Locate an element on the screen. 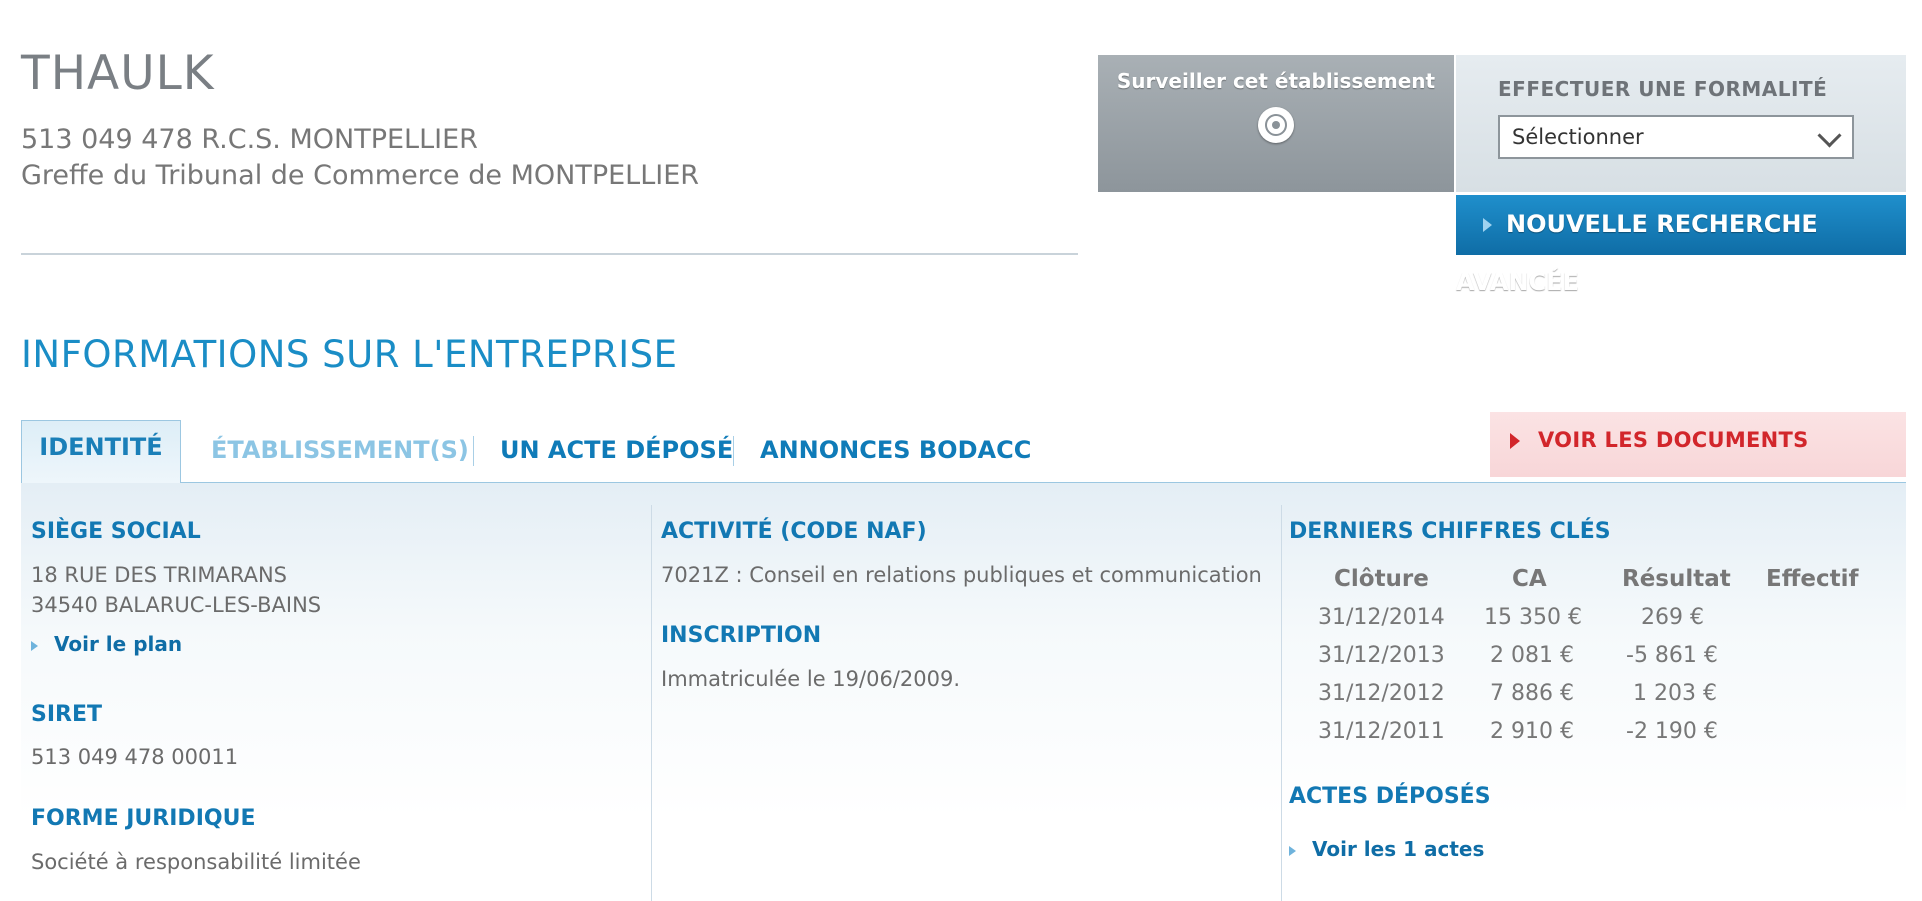 The height and width of the screenshot is (901, 1922). tab-identite: IDENTITÉ is located at coordinates (101, 451).